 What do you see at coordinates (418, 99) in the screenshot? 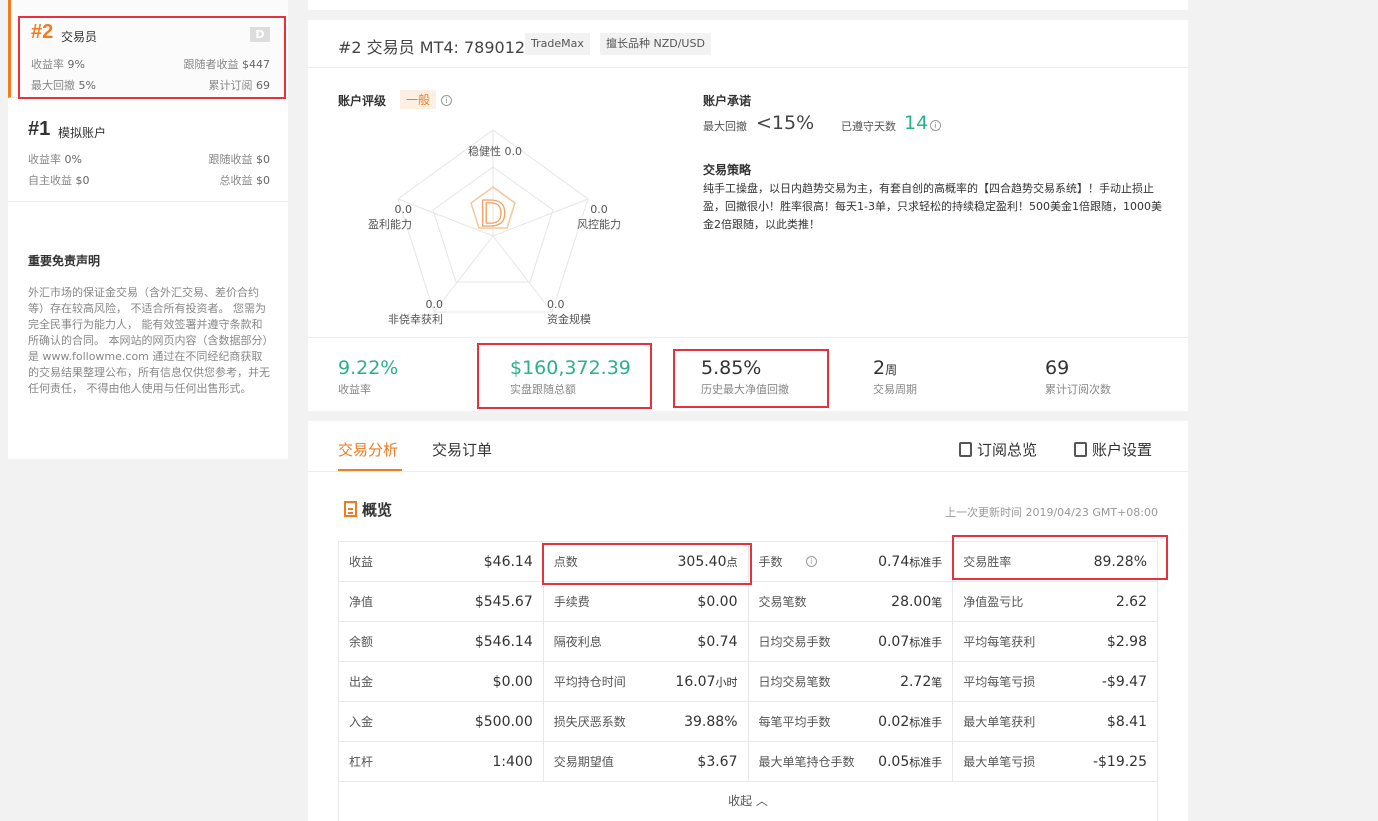
I see `rating-level-badge: 一般` at bounding box center [418, 99].